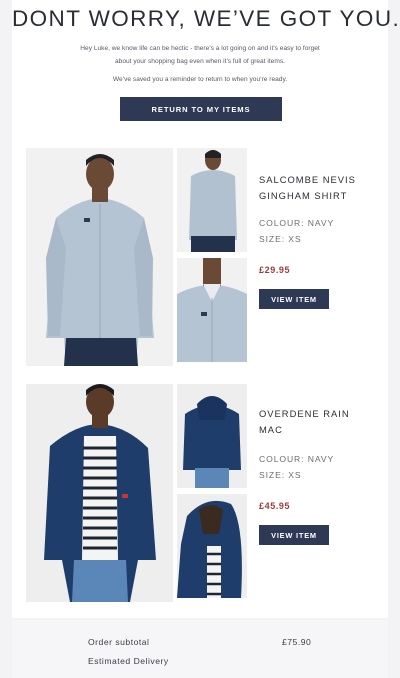  I want to click on product-1-name: SALCOMBE NEVIS GINGHAM SHIRT, so click(319, 188).